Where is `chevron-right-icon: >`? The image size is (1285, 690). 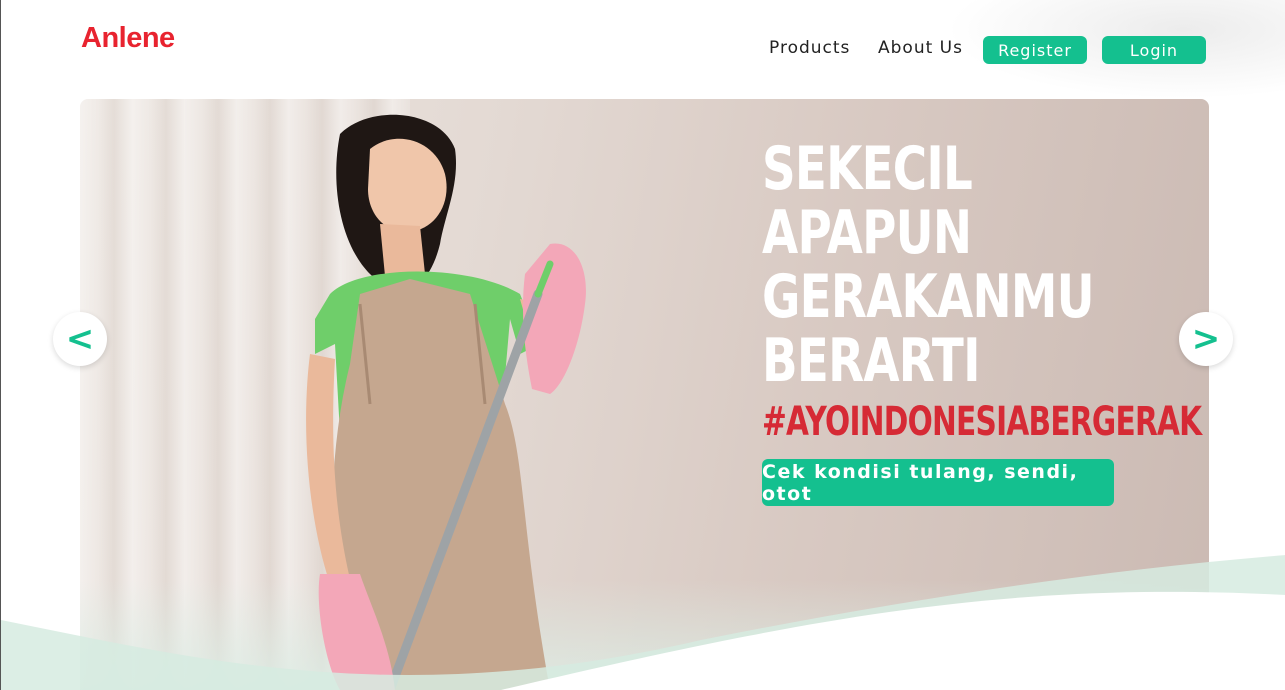
chevron-right-icon: > is located at coordinates (1206, 339).